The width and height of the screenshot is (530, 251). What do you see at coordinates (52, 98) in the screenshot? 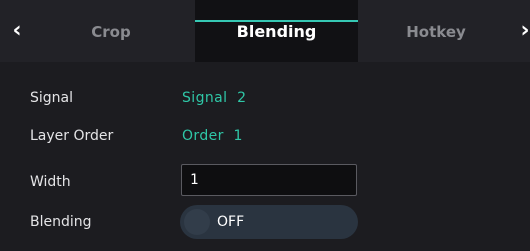
I see `signal-label: Signal` at bounding box center [52, 98].